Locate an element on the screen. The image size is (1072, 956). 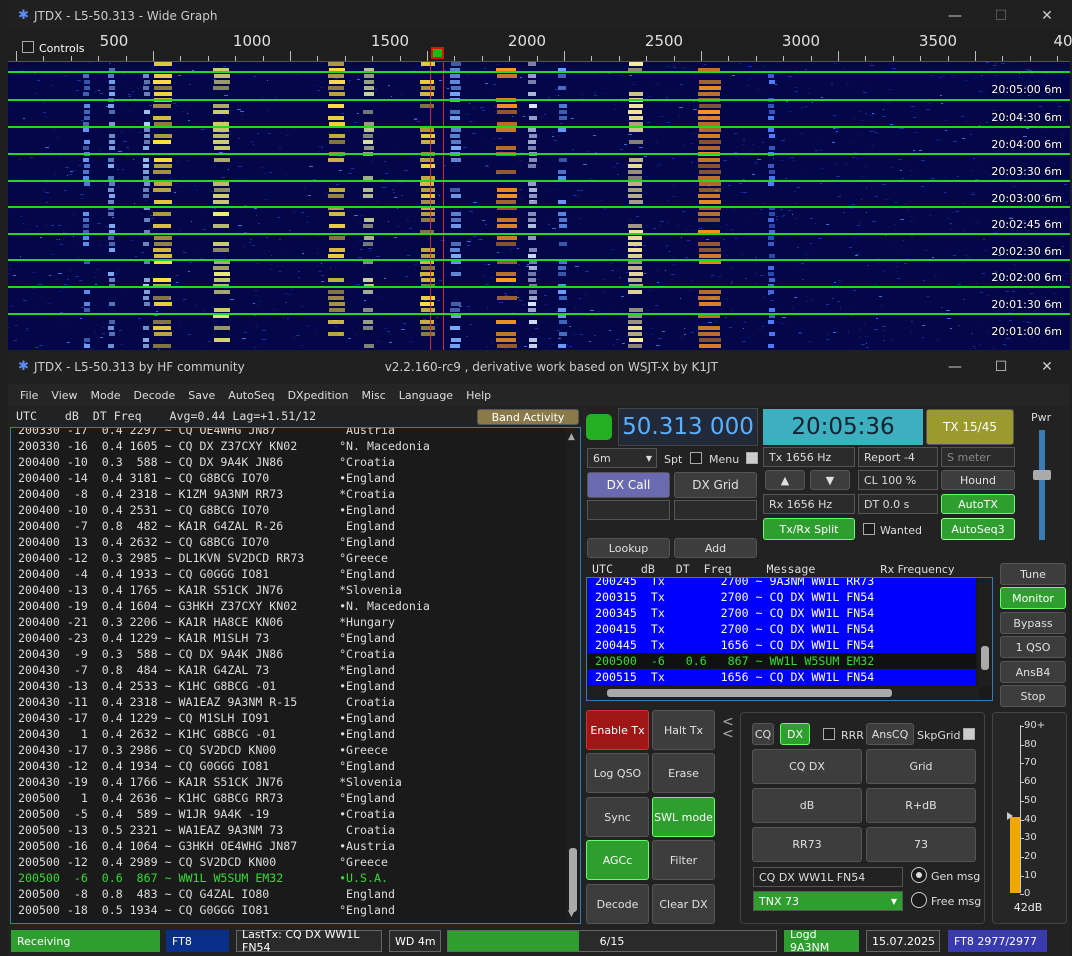
dx-grid-input is located at coordinates (715, 510).